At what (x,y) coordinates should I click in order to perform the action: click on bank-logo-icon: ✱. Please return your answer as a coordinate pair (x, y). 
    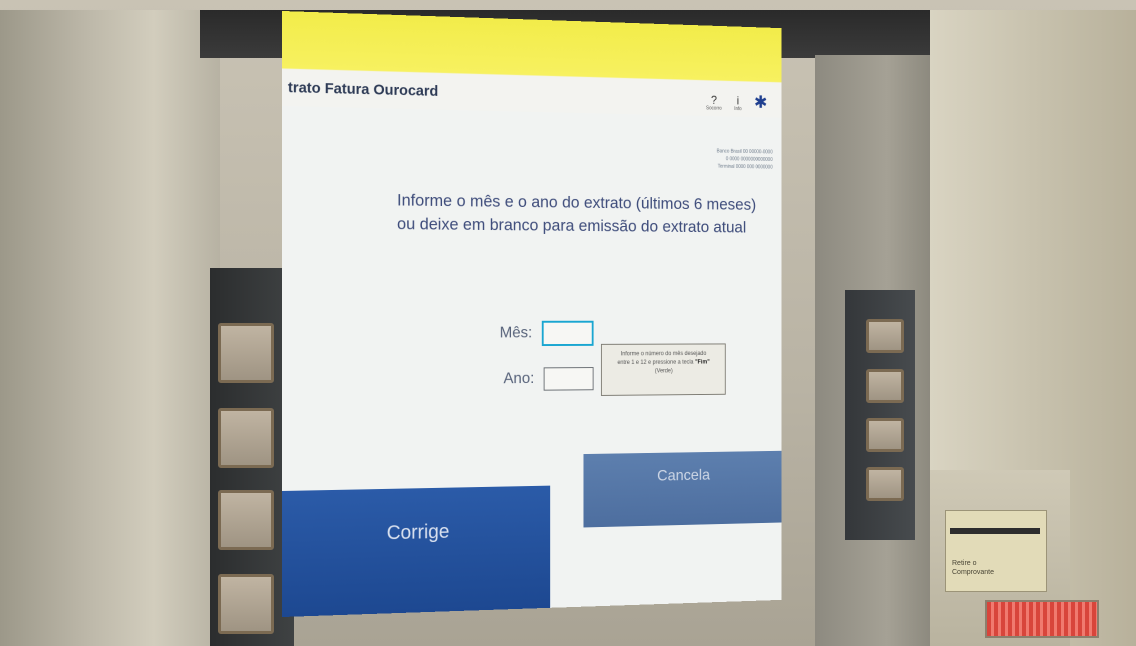
    Looking at the image, I should click on (761, 102).